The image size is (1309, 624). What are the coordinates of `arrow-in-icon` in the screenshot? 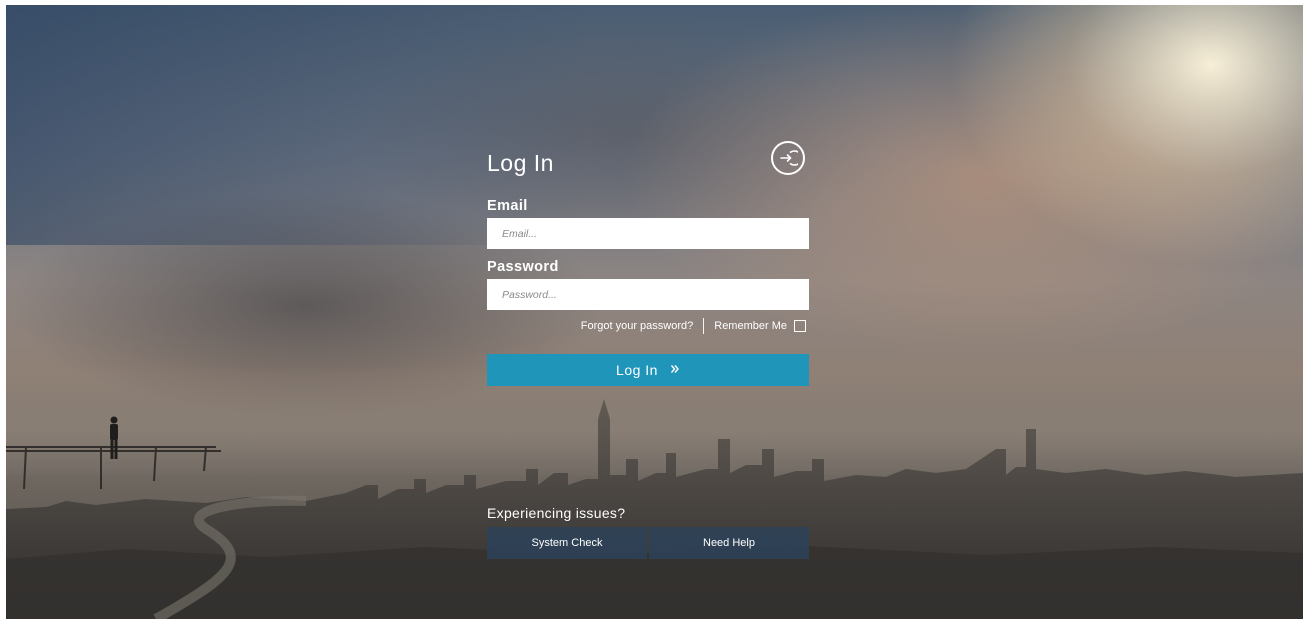 It's located at (789, 158).